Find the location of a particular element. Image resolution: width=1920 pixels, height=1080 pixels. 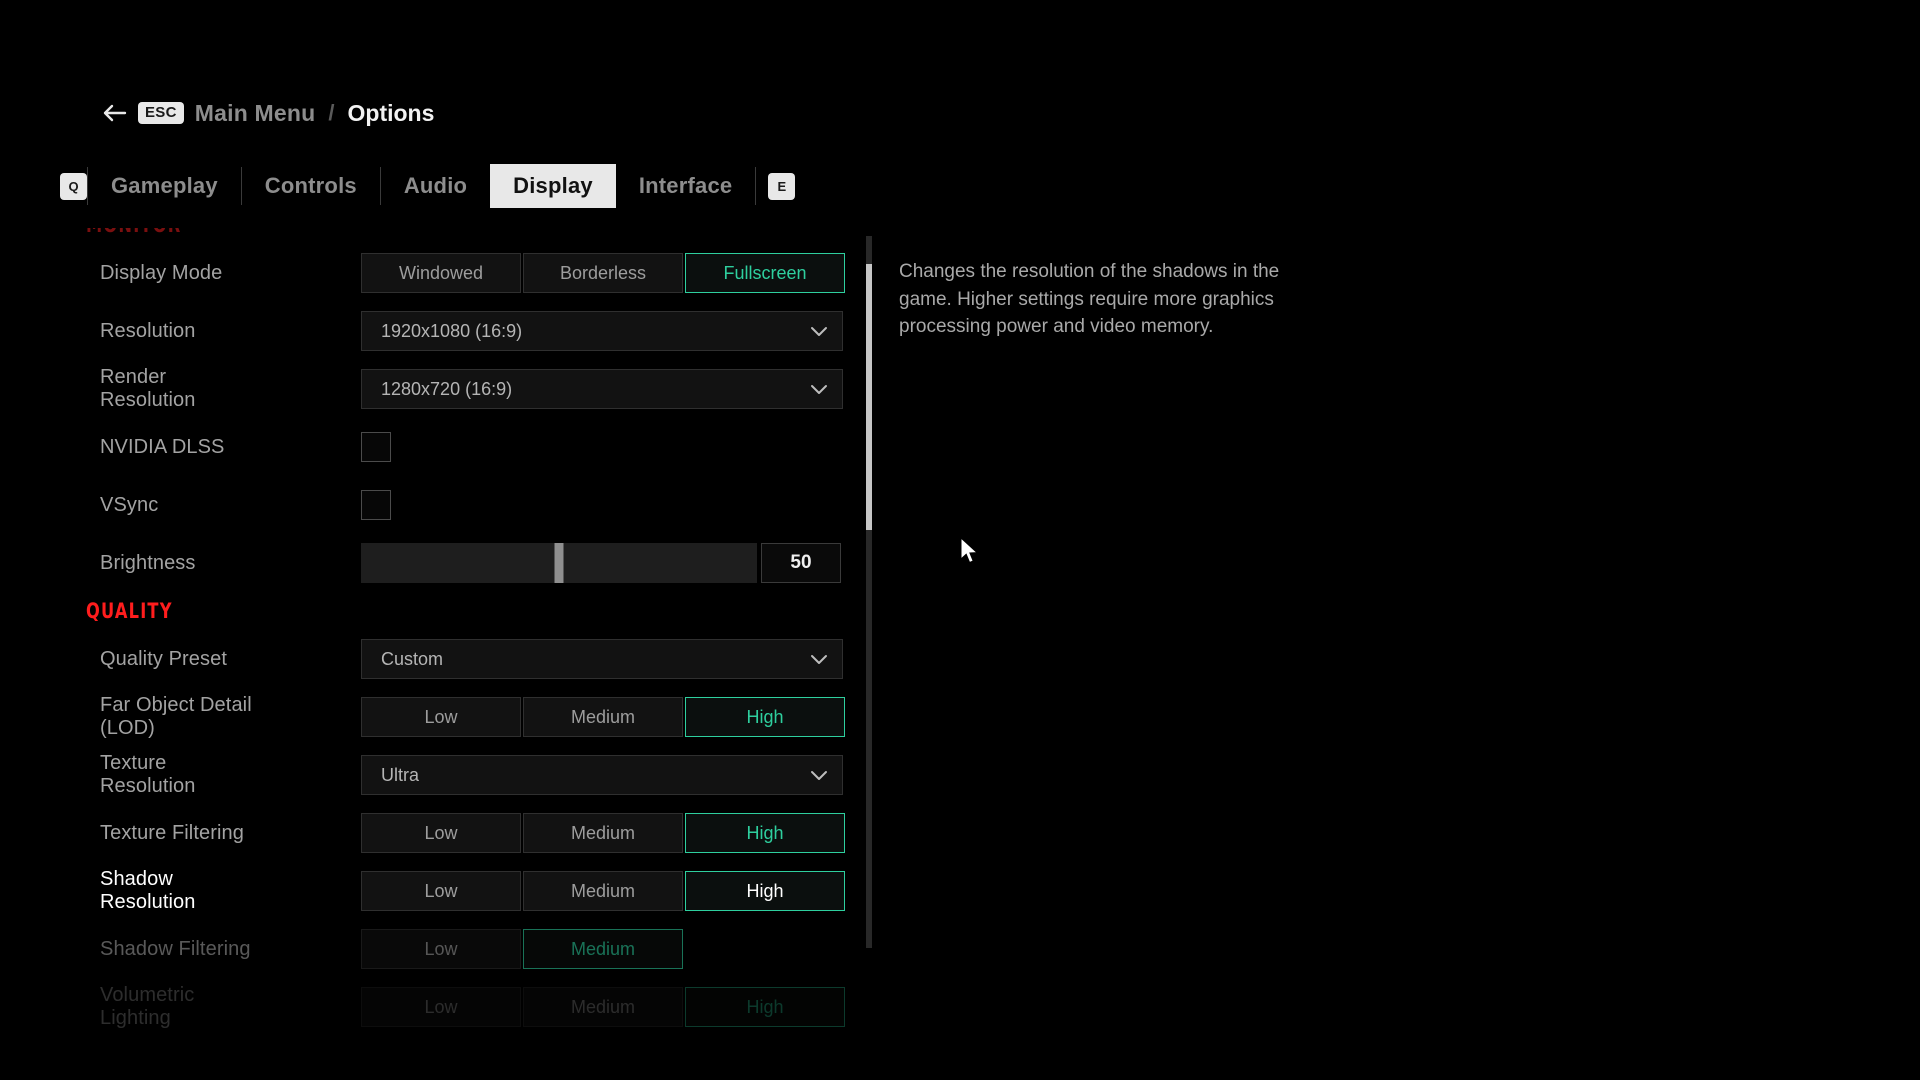

row-resolution: Resolution 1920x1080 (16:9) is located at coordinates (440, 331).